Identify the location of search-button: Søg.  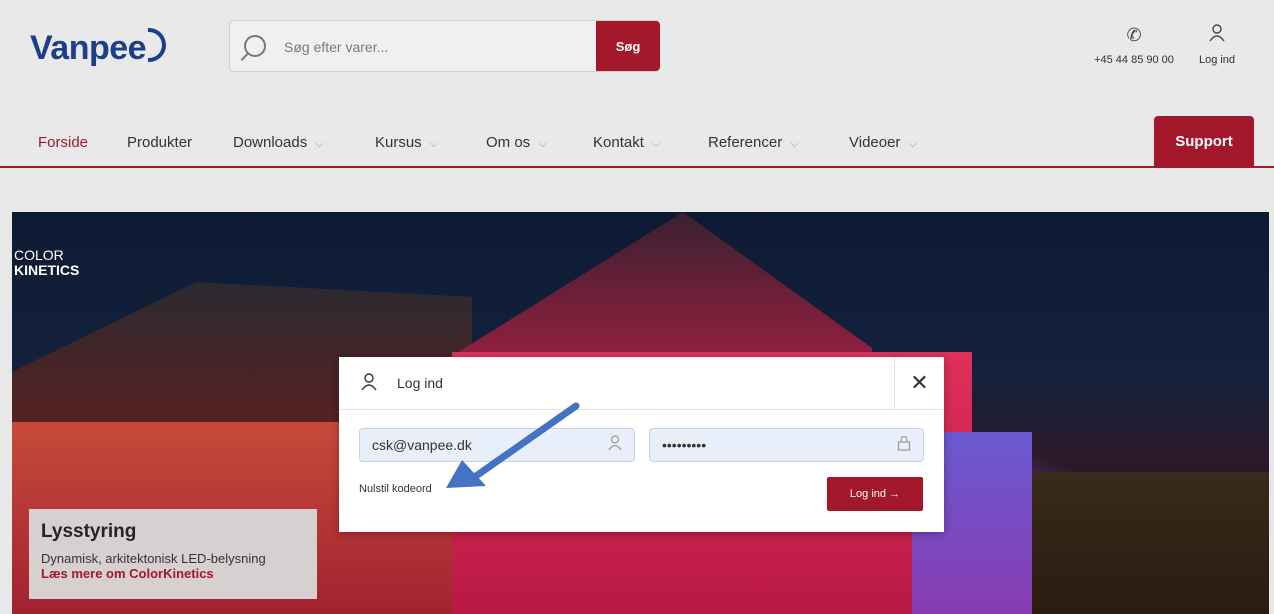
(628, 46).